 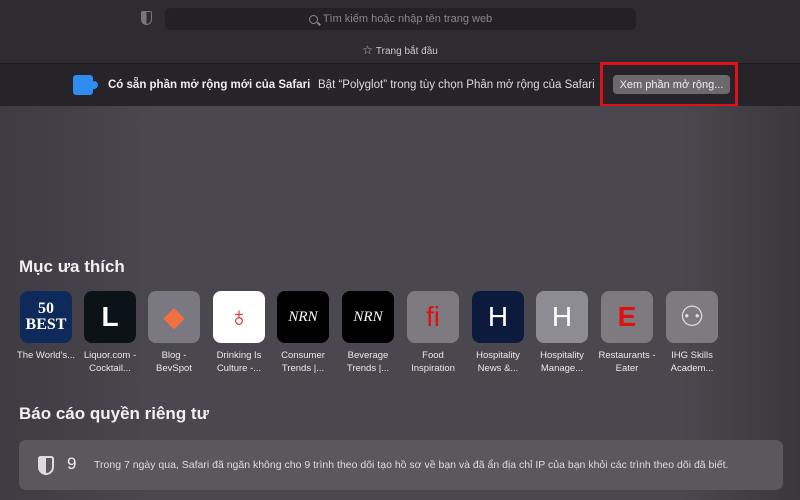 I want to click on favorites-bar-item: ☆ Trang bắt đầu, so click(x=400, y=50).